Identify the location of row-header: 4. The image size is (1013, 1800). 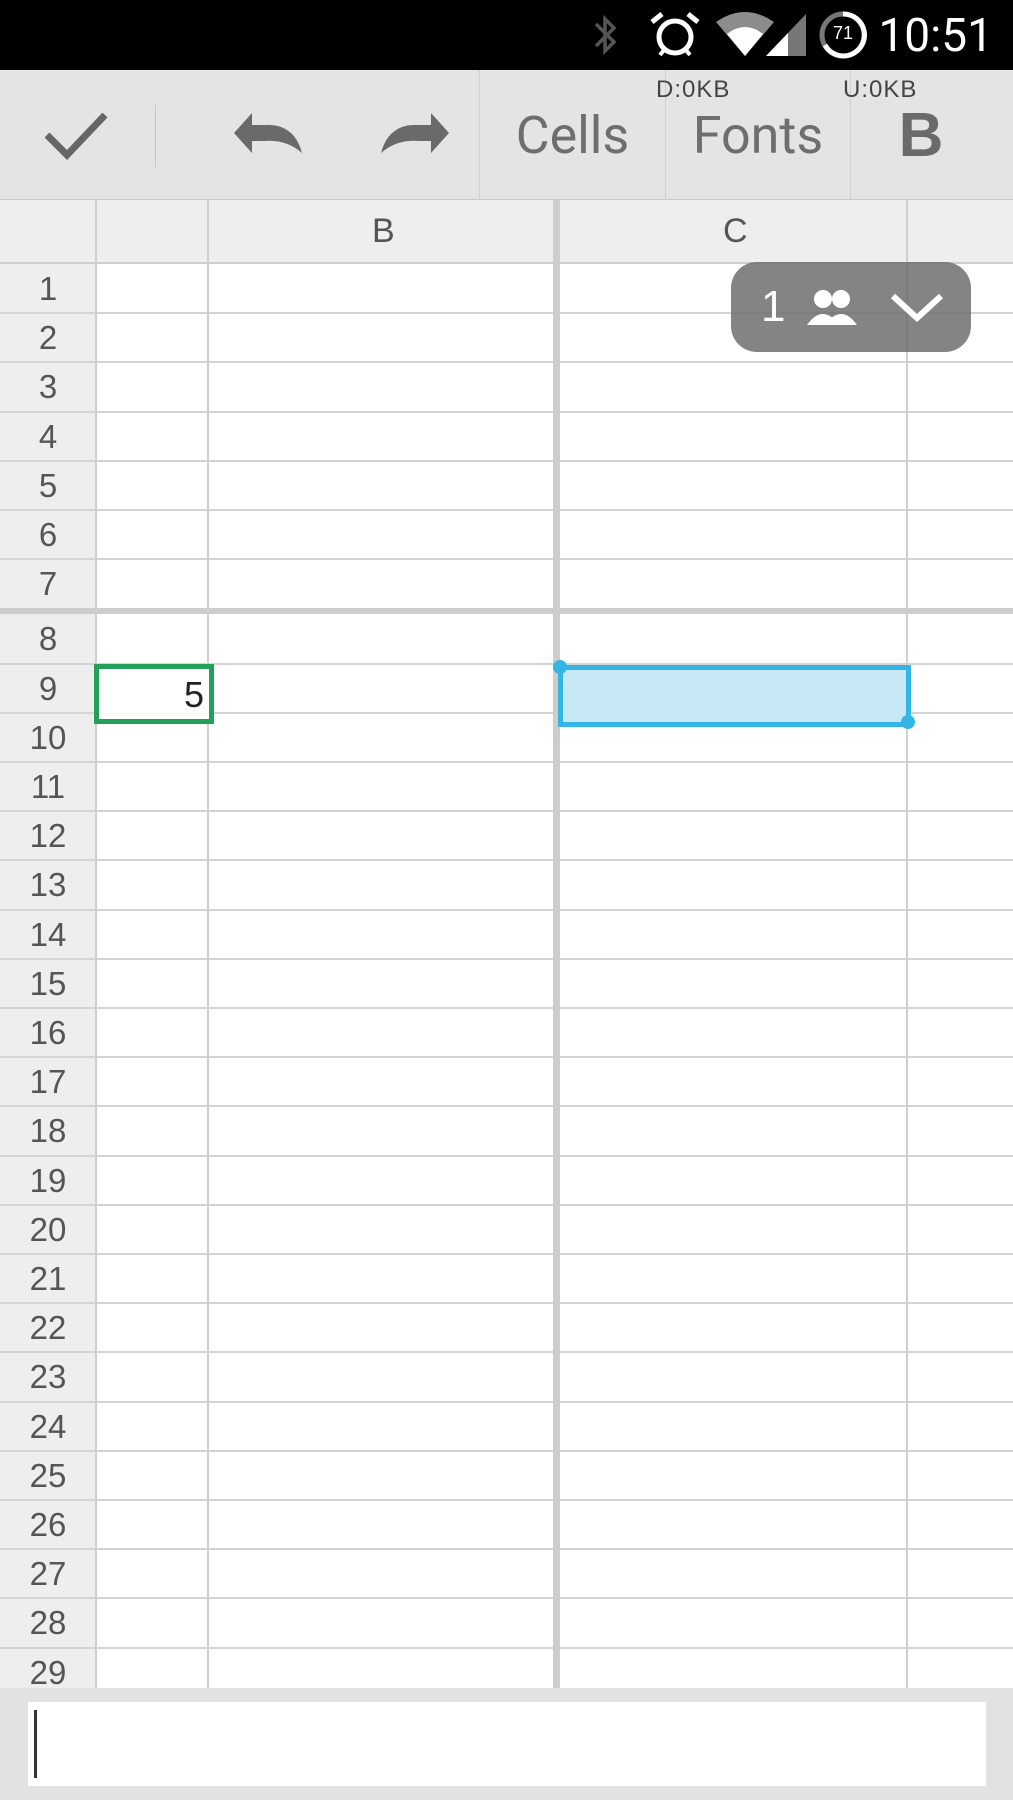
(48, 437).